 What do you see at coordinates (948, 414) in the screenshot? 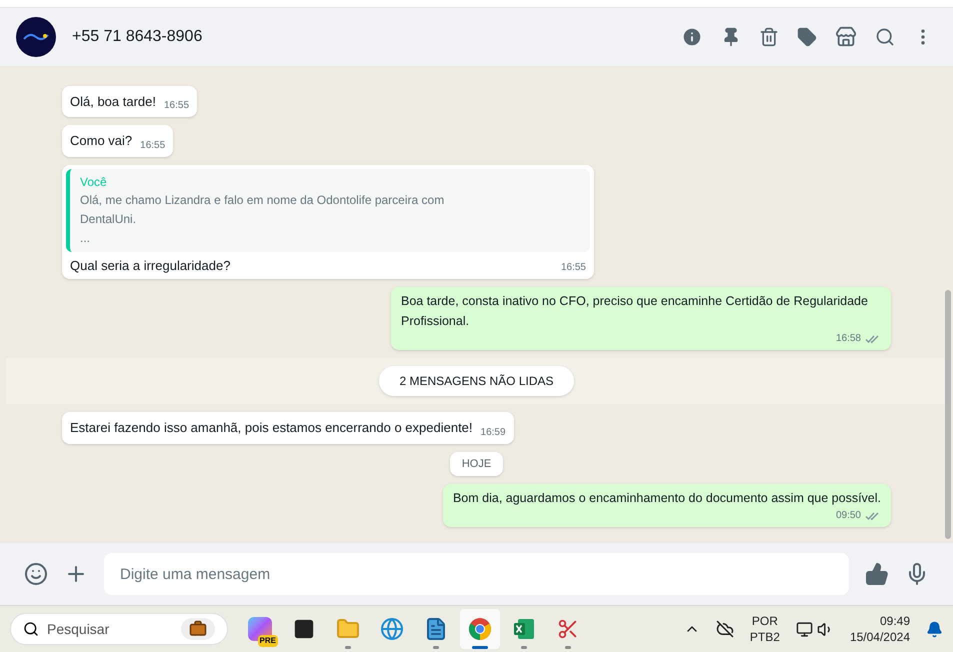
I see `scrollbar-thumb` at bounding box center [948, 414].